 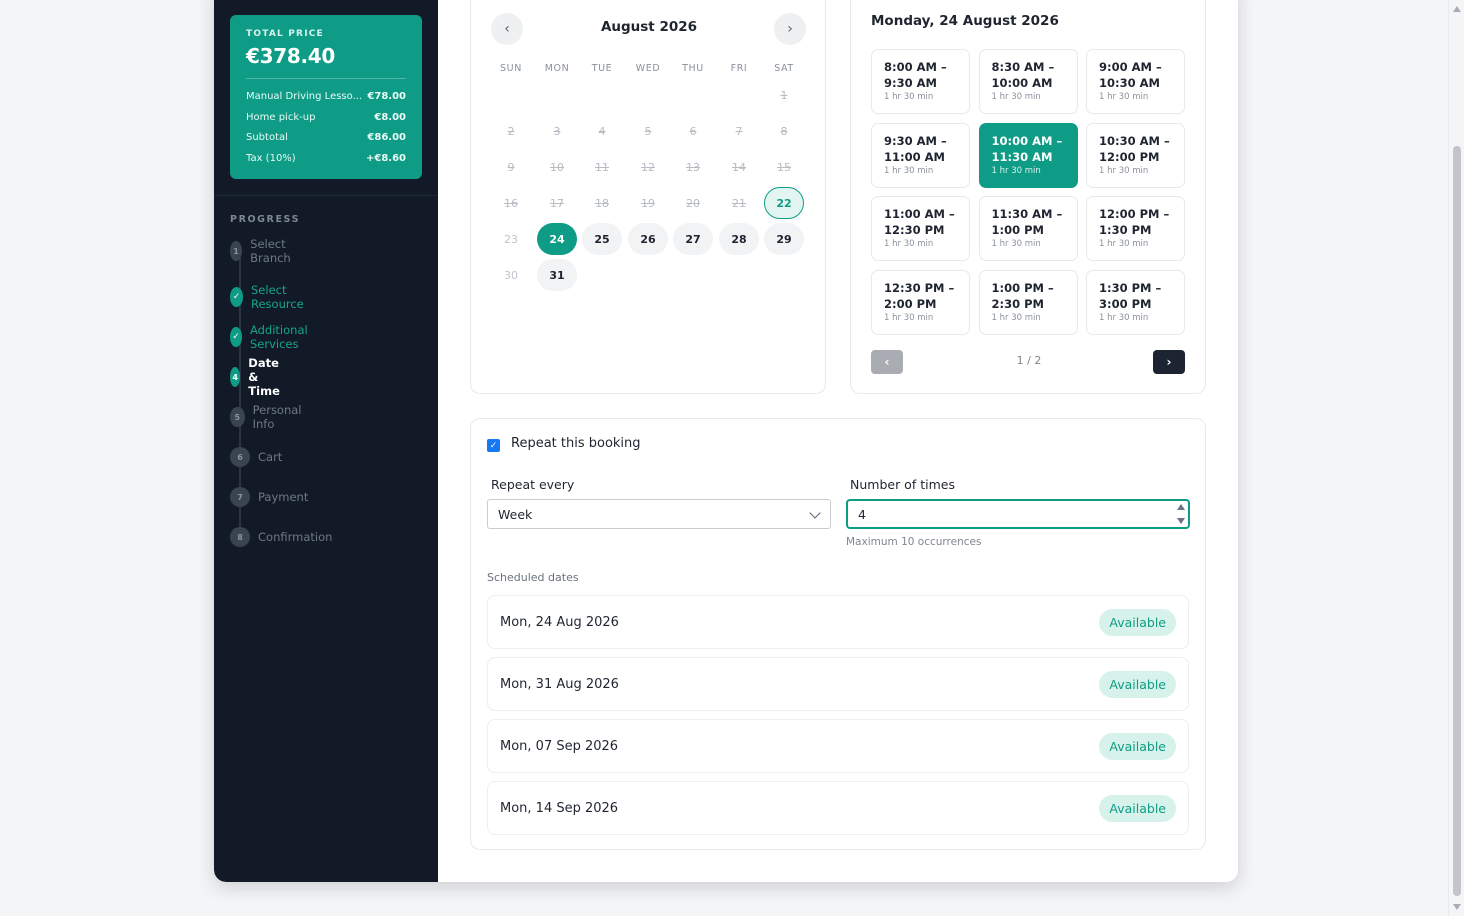 I want to click on progress-step-label: Payment, so click(x=283, y=497).